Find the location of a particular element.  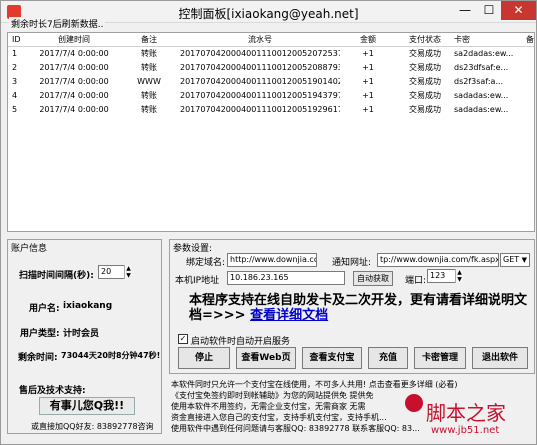

qq-contact-button: 有事儿您Q我!! is located at coordinates (87, 406).